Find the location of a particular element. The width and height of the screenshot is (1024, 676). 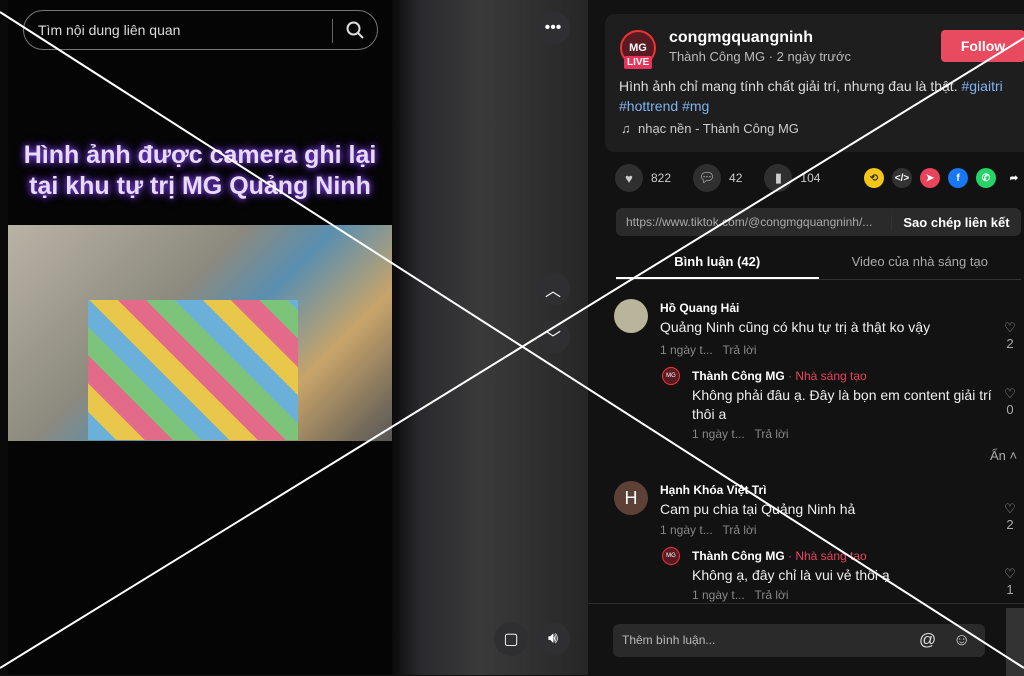

follow-button: Follow is located at coordinates (982, 46).